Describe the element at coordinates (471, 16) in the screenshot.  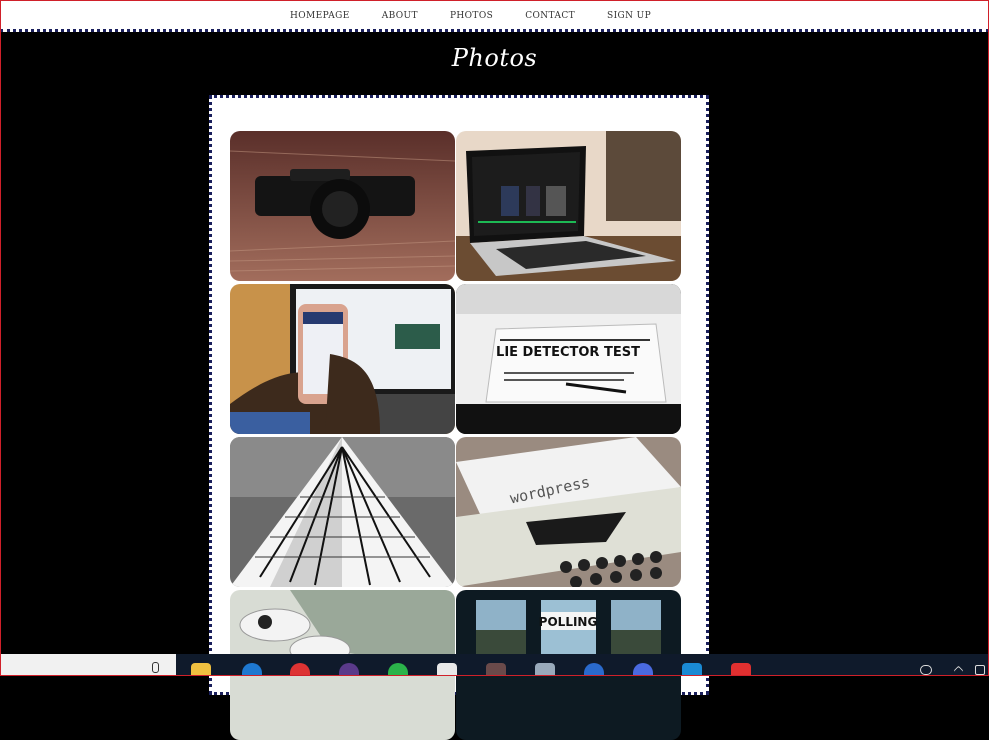
I see `nav-link-photos: PHOTOS` at that location.